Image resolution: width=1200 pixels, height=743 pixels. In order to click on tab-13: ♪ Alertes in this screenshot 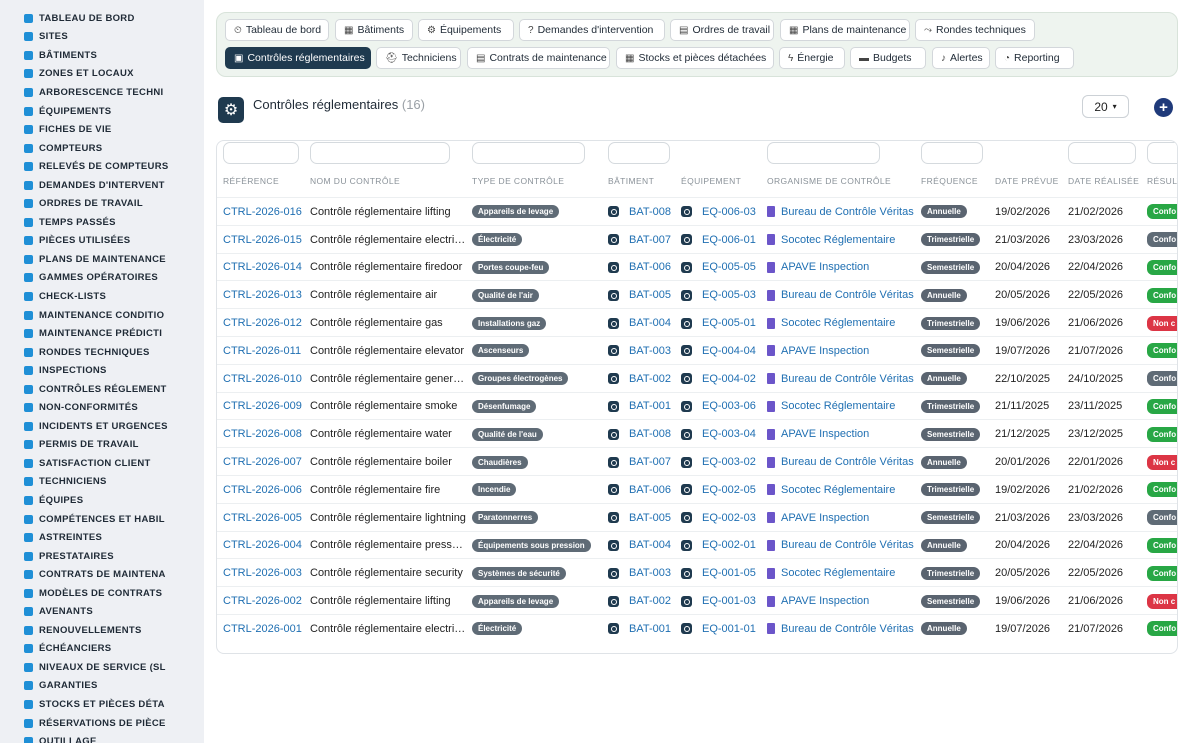, I will do `click(961, 58)`.